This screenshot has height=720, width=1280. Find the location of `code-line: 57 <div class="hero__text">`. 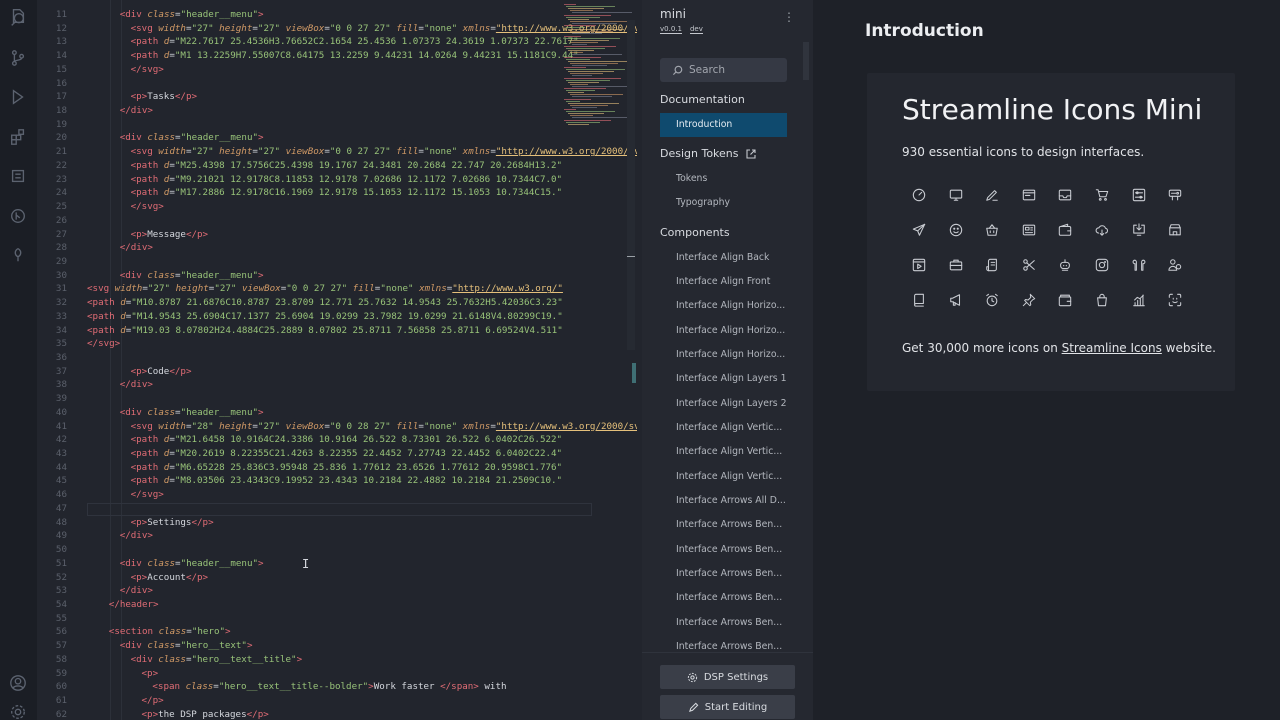

code-line: 57 <div class="hero__text"> is located at coordinates (337, 646).